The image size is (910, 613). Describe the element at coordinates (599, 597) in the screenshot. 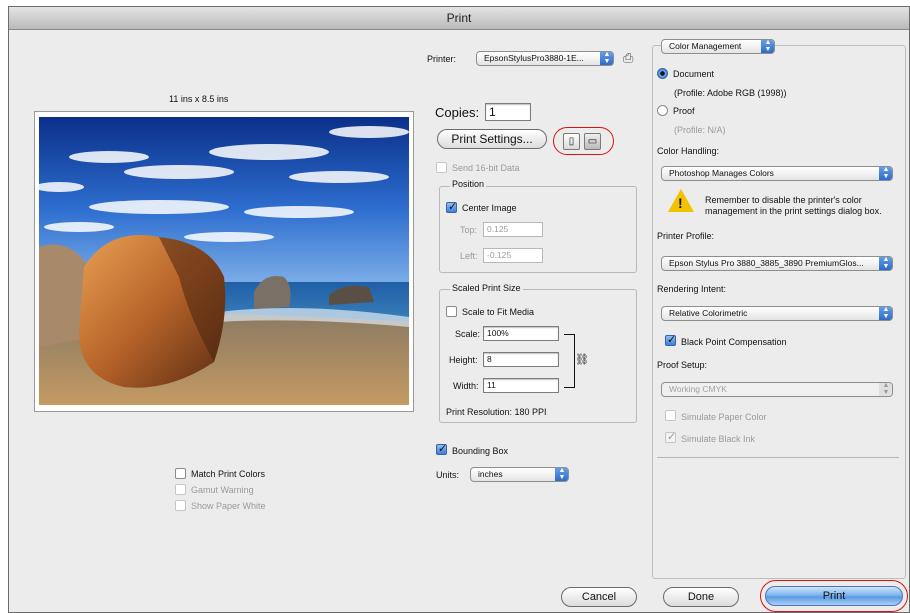

I see `cancel-button: Cancel` at that location.